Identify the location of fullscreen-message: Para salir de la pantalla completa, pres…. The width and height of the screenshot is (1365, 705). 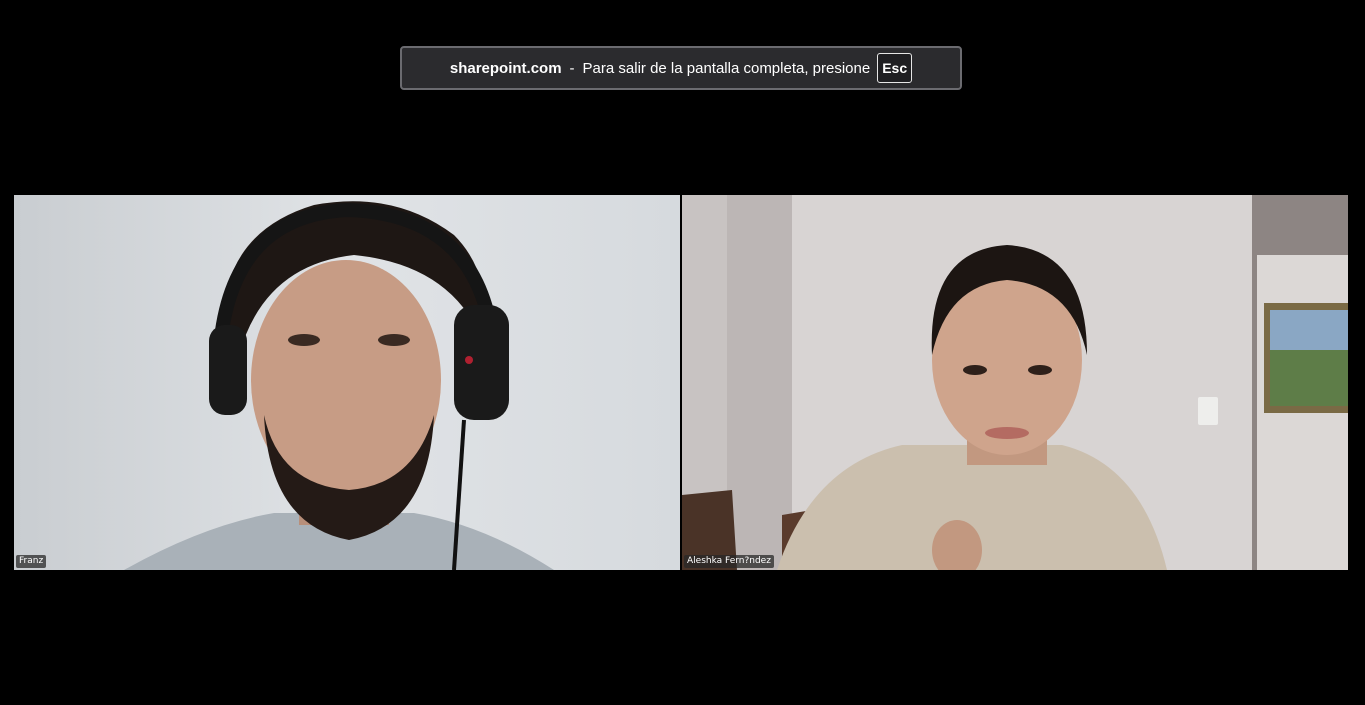
(726, 68).